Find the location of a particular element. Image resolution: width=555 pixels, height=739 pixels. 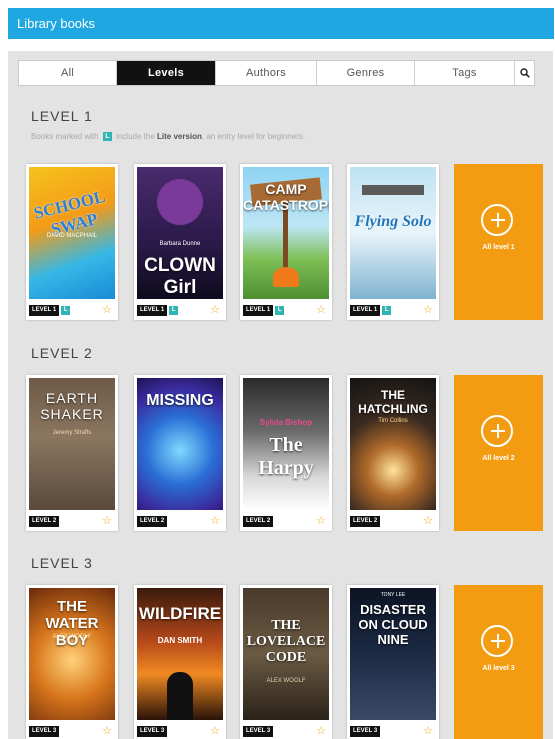

book-card: Barbara Dunne CLOWN Girl LEVEL 1 L ☆ is located at coordinates (180, 242).